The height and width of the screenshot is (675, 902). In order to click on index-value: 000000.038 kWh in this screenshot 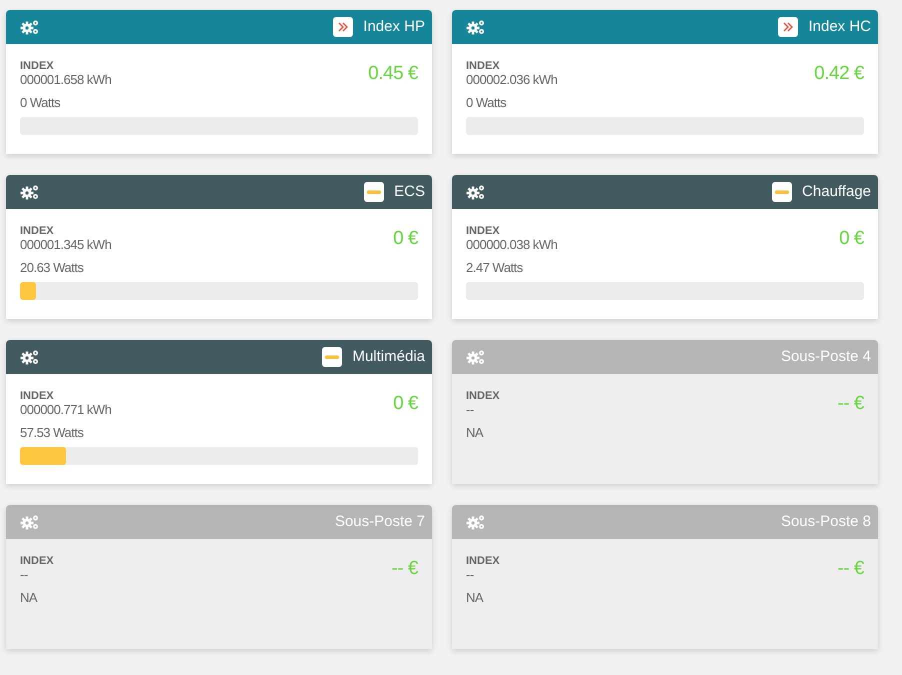, I will do `click(512, 245)`.